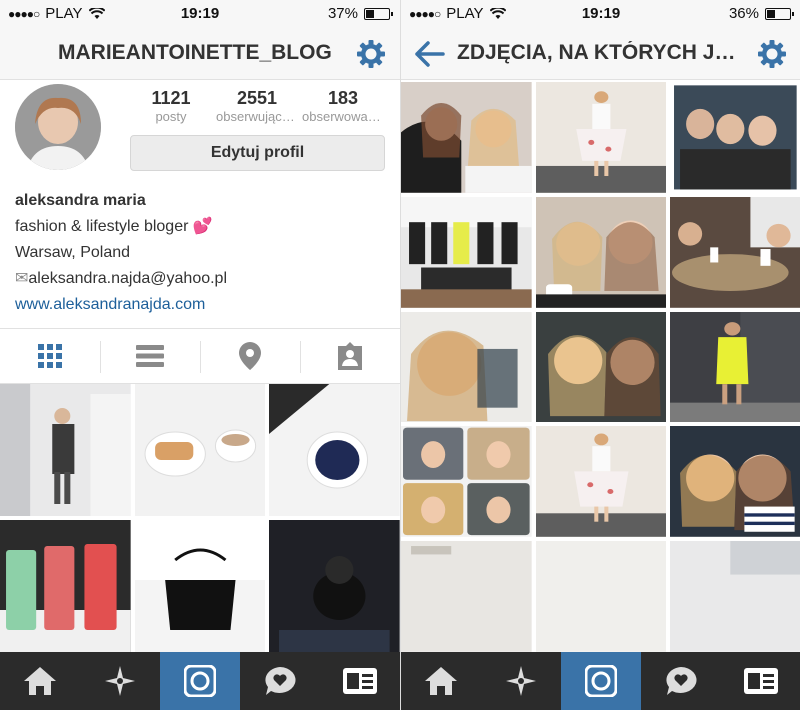  I want to click on status-bar: ●●●●○ PLAY 19:19 37%, so click(200, 14).